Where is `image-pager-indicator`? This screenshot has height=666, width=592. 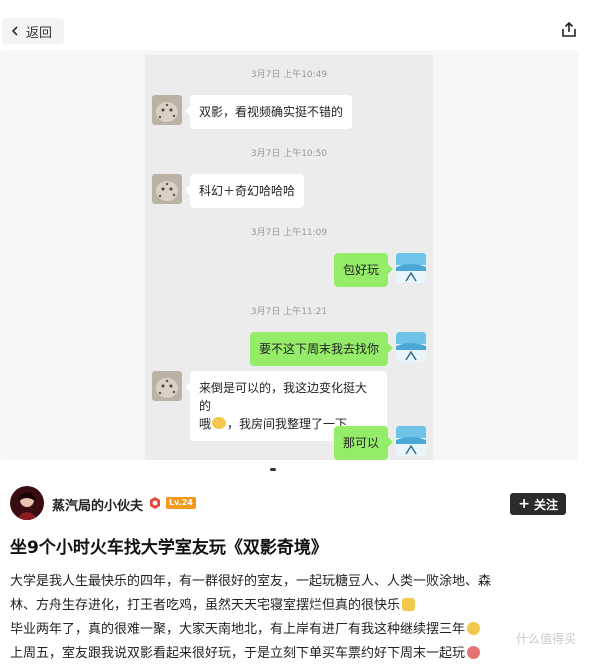 image-pager-indicator is located at coordinates (273, 469).